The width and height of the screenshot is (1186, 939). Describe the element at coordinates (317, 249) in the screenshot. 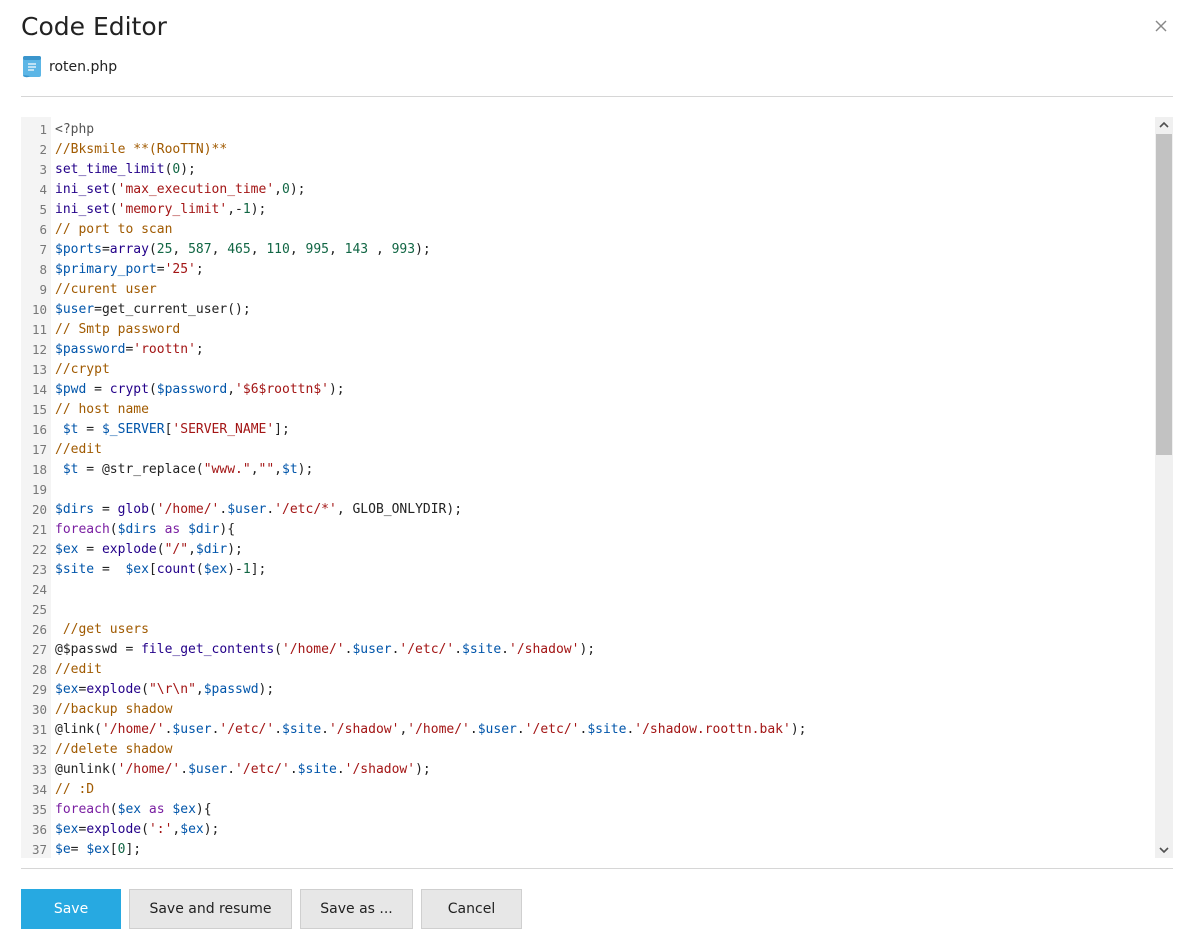

I see `code-token: 995` at that location.